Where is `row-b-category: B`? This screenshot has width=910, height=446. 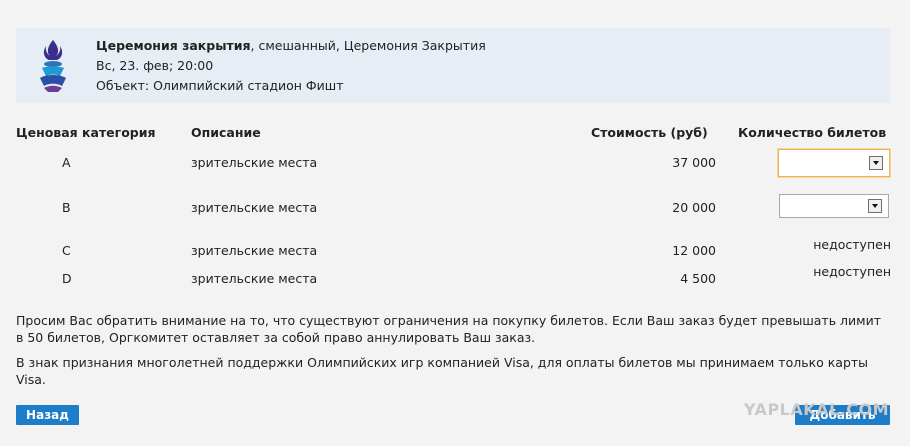 row-b-category: B is located at coordinates (66, 207).